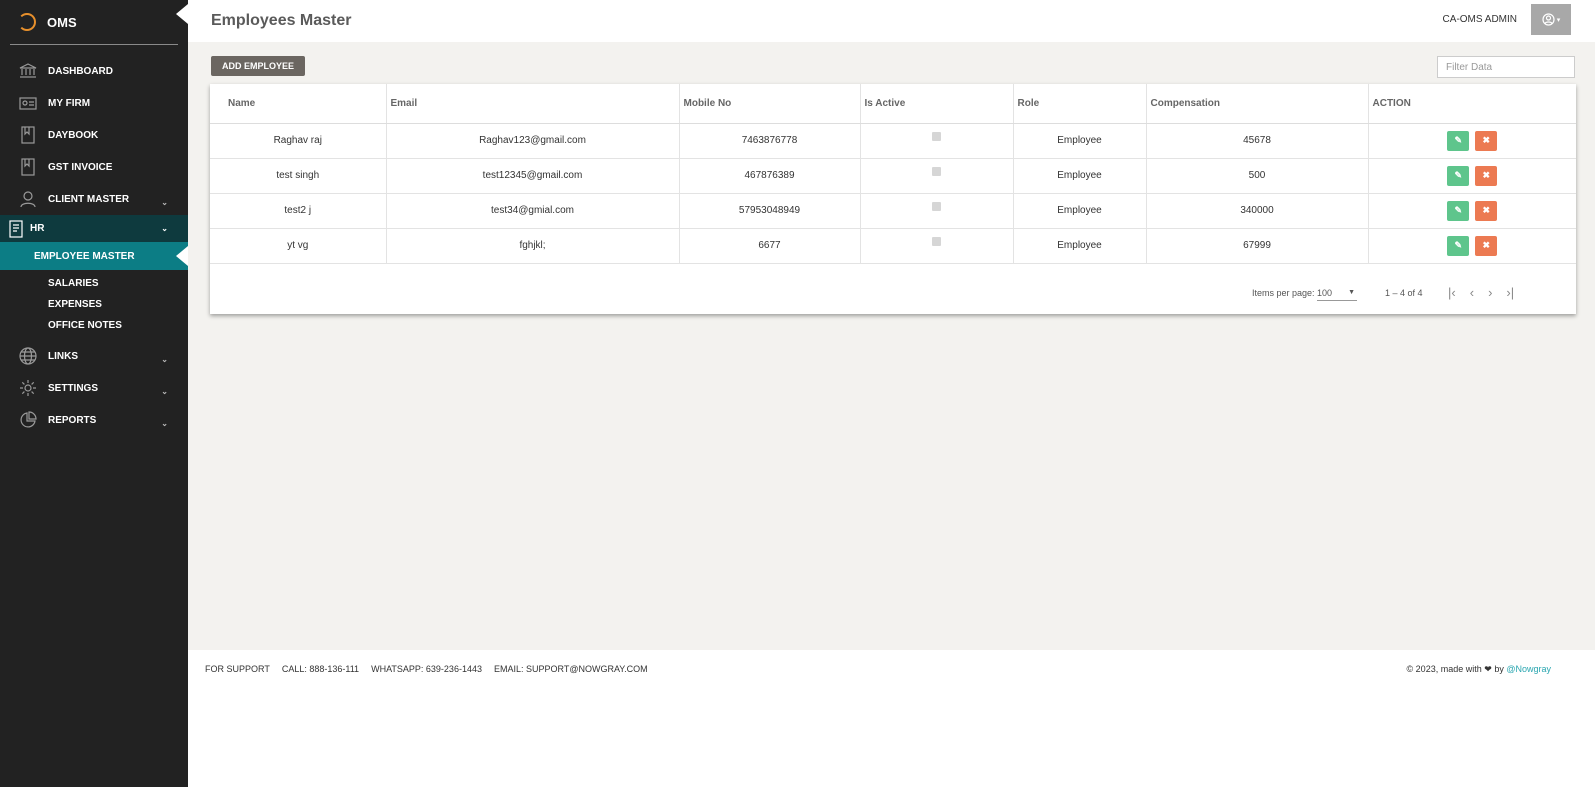 This screenshot has width=1595, height=787. I want to click on sidebar-item-gst-invoice: GST INVOICE, so click(94, 167).